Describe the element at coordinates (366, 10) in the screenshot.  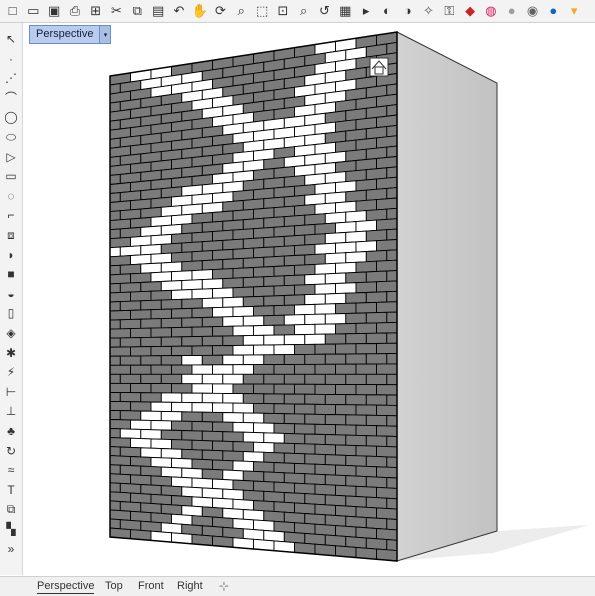
I see `select-filter-icon: ▸` at that location.